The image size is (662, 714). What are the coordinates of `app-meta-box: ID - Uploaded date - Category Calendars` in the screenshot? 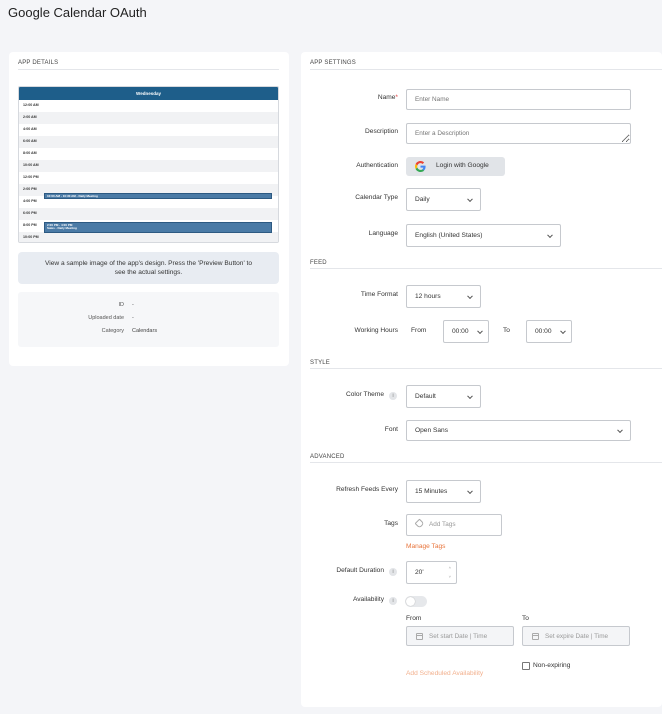 It's located at (148, 319).